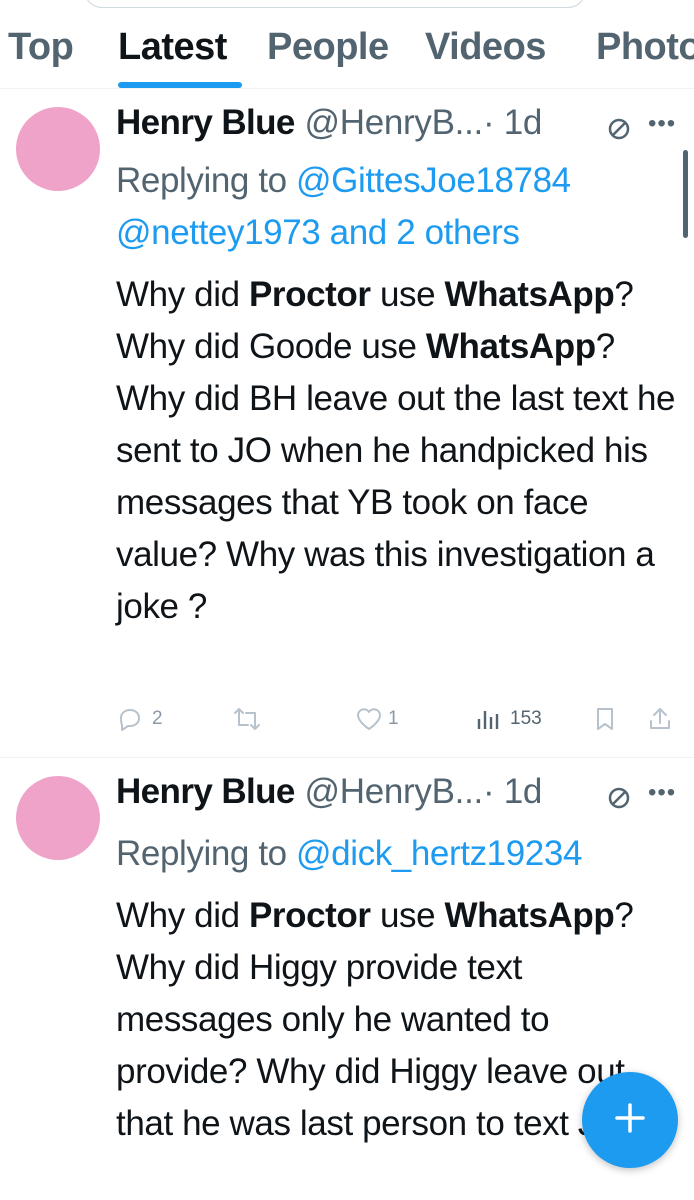  Describe the element at coordinates (218, 232) in the screenshot. I see `mention-link: @nettey1973` at that location.